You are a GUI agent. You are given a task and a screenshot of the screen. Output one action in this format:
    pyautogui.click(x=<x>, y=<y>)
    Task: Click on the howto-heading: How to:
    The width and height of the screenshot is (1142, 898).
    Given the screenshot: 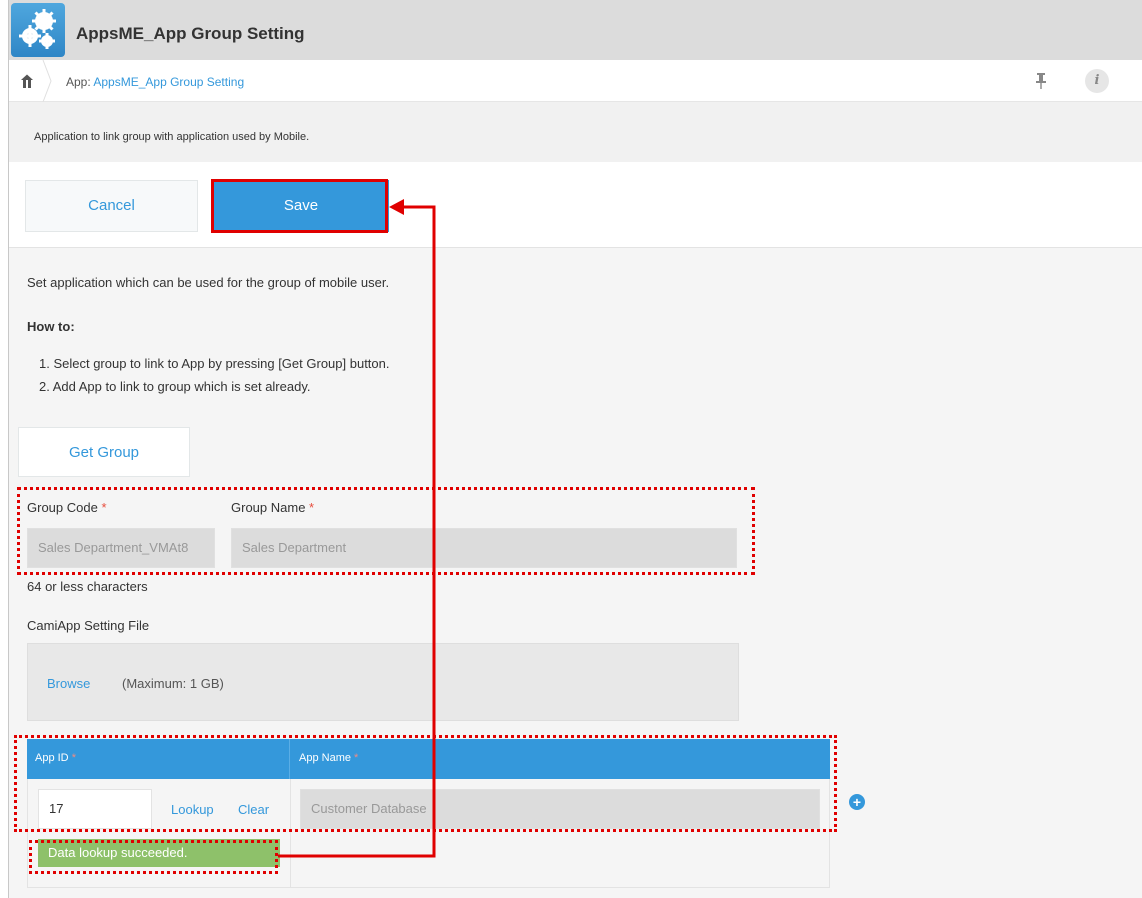 What is the action you would take?
    pyautogui.click(x=51, y=326)
    